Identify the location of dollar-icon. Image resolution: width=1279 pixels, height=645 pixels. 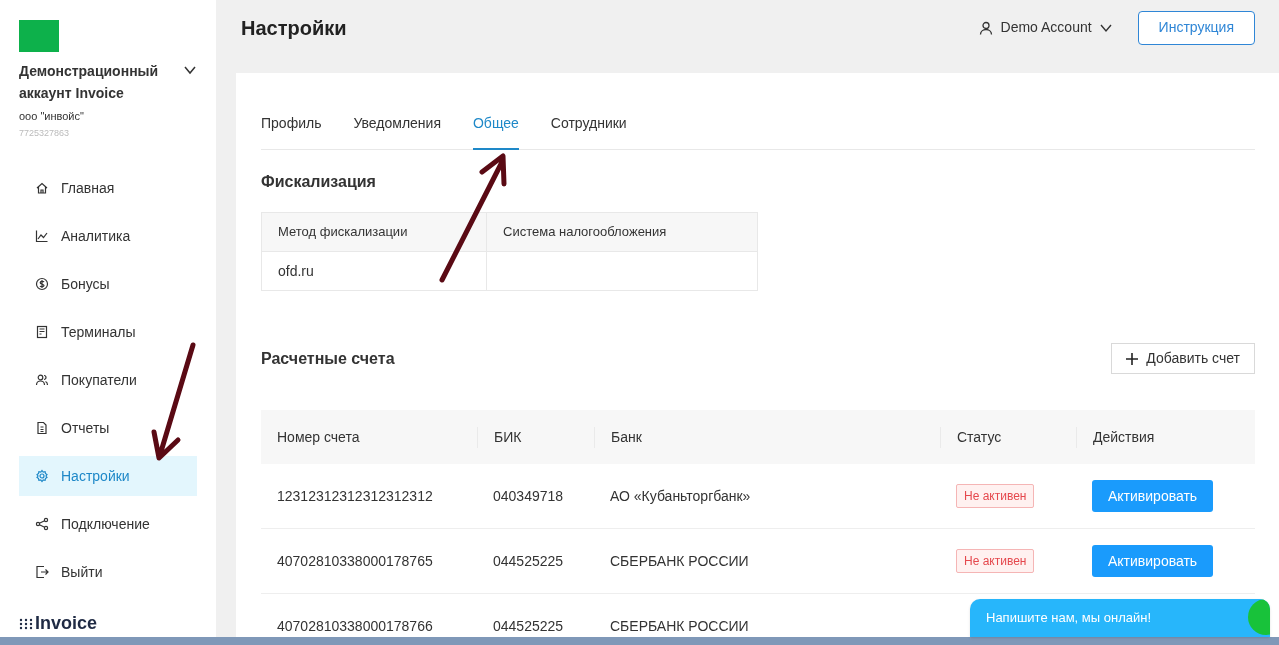
(42, 284).